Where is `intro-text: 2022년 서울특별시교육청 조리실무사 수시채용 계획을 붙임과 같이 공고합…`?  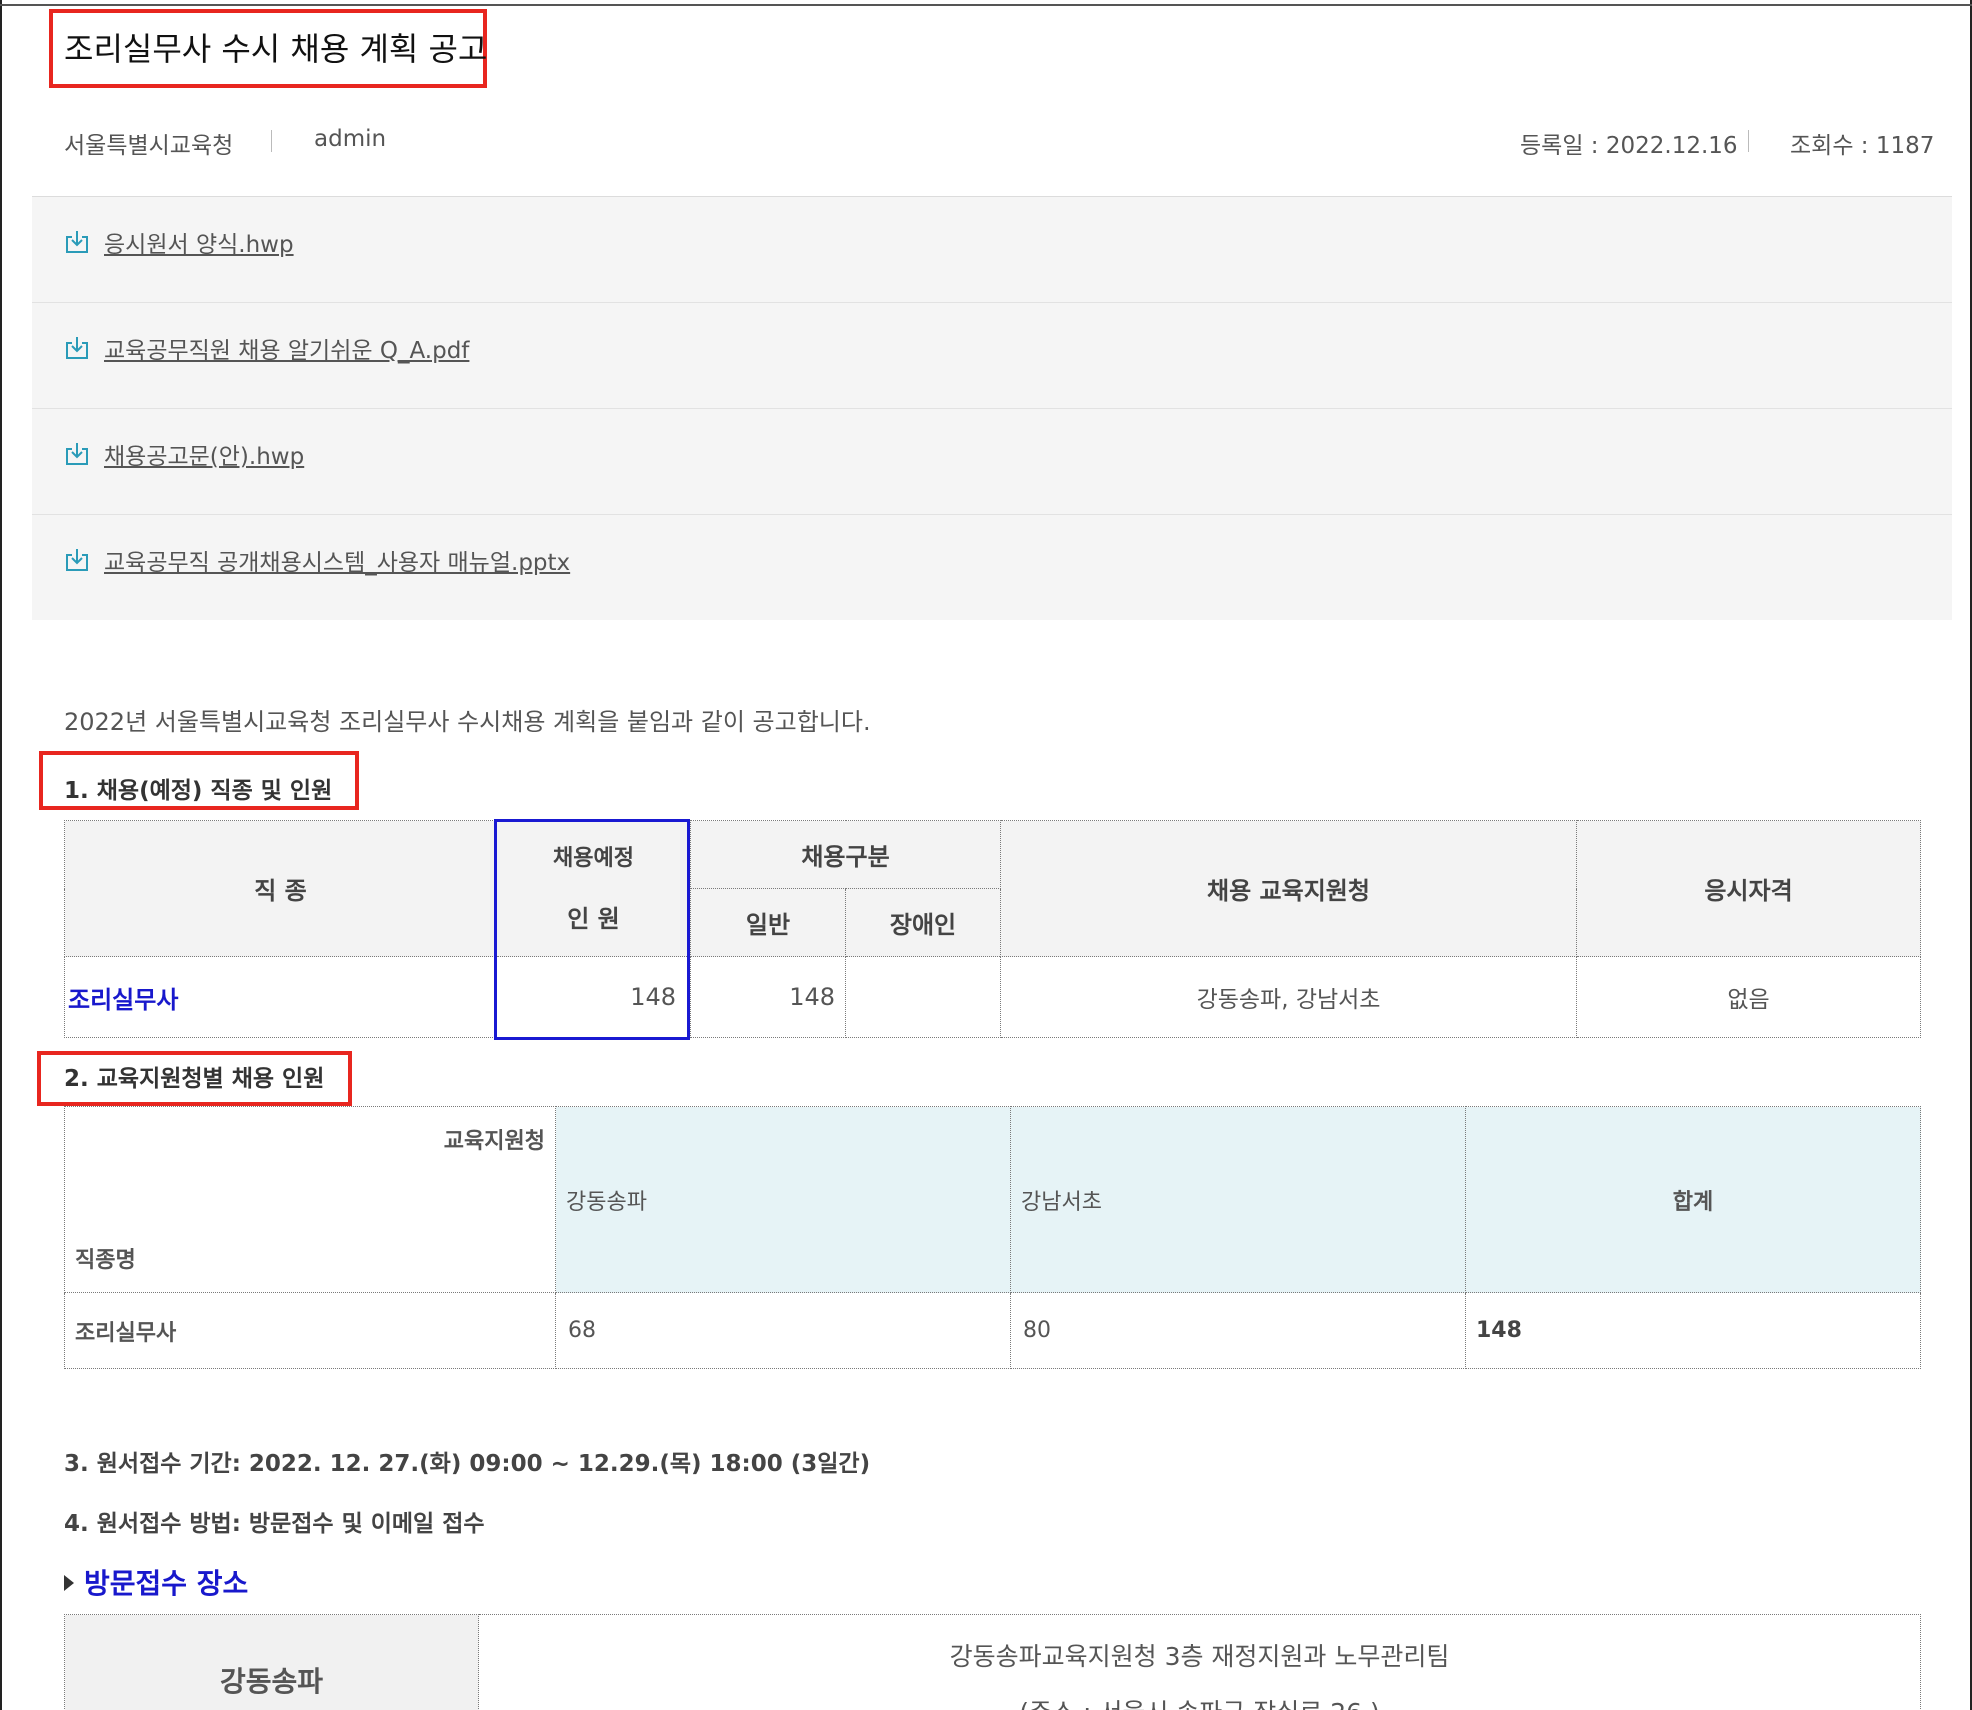 intro-text: 2022년 서울특별시교육청 조리실무사 수시채용 계획을 붙임과 같이 공고합… is located at coordinates (467, 722).